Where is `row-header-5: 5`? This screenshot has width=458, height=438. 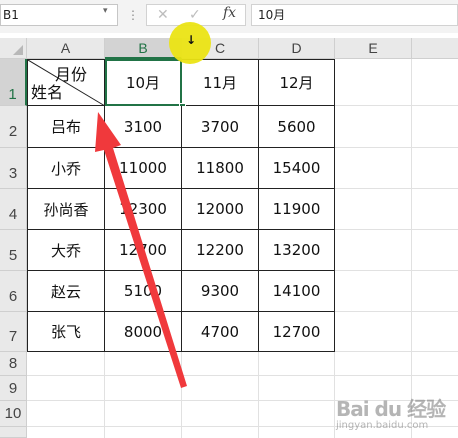
row-header-5: 5 is located at coordinates (13, 250).